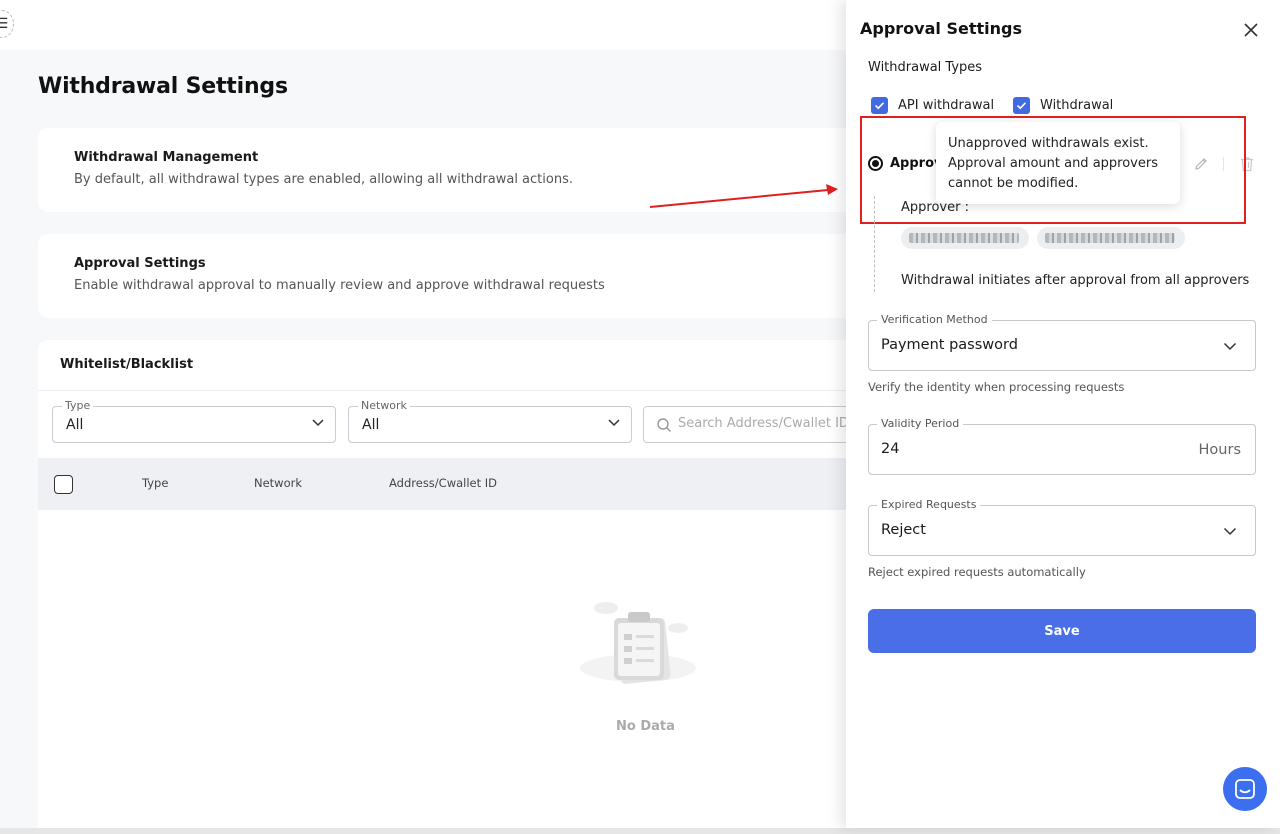 The width and height of the screenshot is (1280, 834). I want to click on expired-requests-value: Reject, so click(903, 530).